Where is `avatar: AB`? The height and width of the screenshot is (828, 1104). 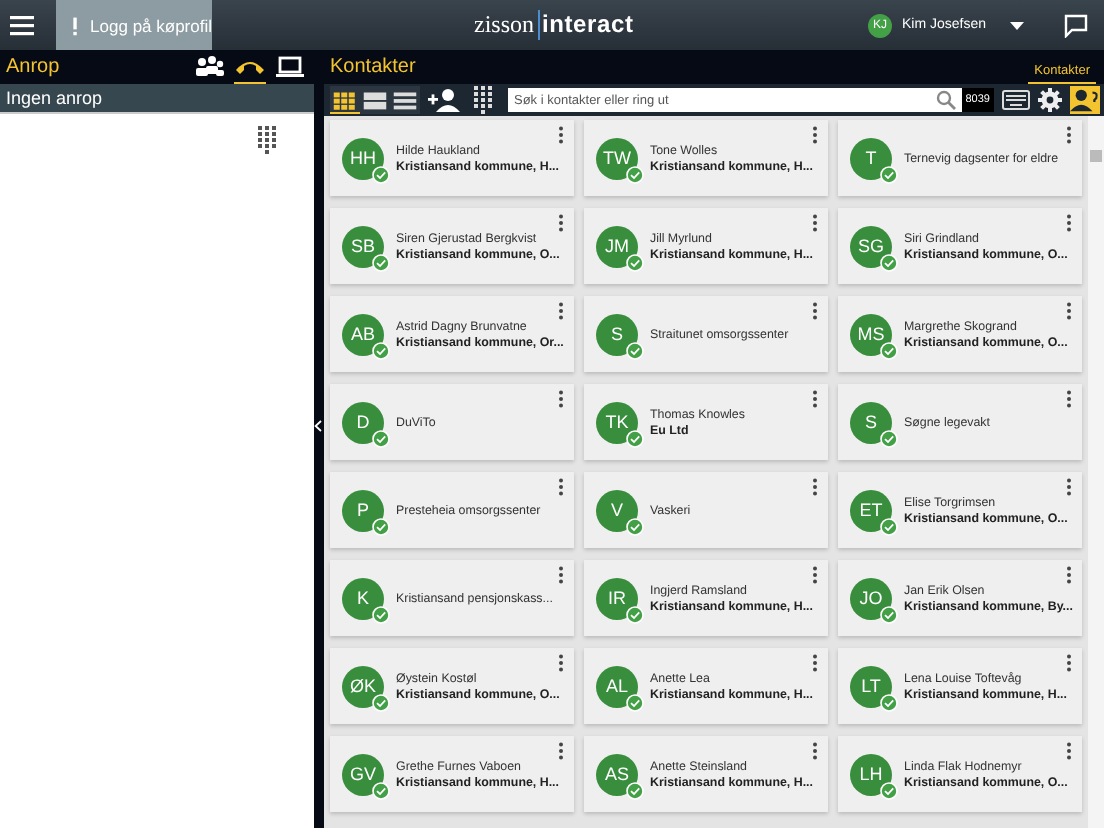 avatar: AB is located at coordinates (363, 334).